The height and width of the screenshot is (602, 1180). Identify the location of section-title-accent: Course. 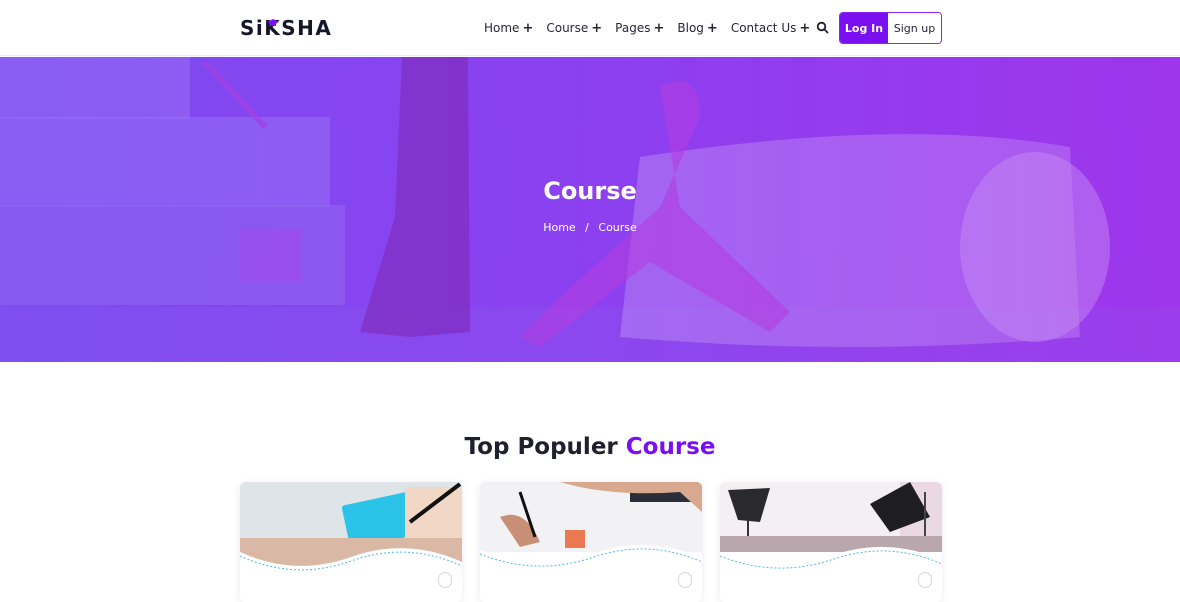
(670, 447).